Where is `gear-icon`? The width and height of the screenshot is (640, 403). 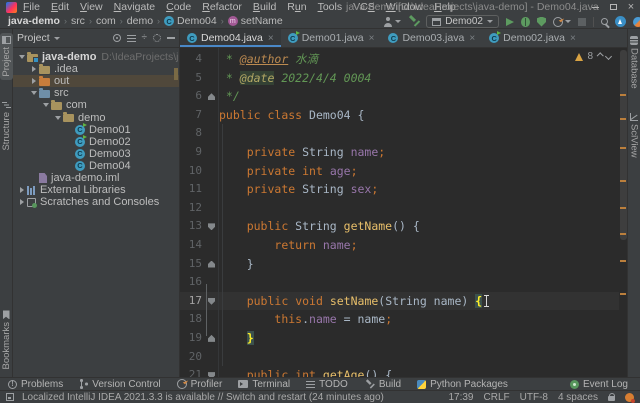 gear-icon is located at coordinates (157, 38).